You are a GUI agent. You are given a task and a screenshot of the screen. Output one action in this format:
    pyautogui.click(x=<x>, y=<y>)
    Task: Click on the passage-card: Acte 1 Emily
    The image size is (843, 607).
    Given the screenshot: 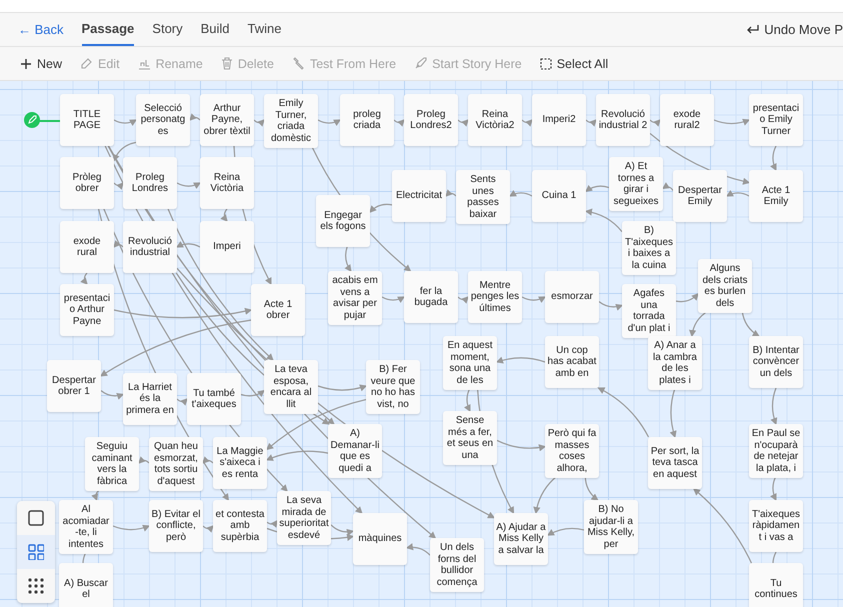 What is the action you would take?
    pyautogui.click(x=776, y=196)
    